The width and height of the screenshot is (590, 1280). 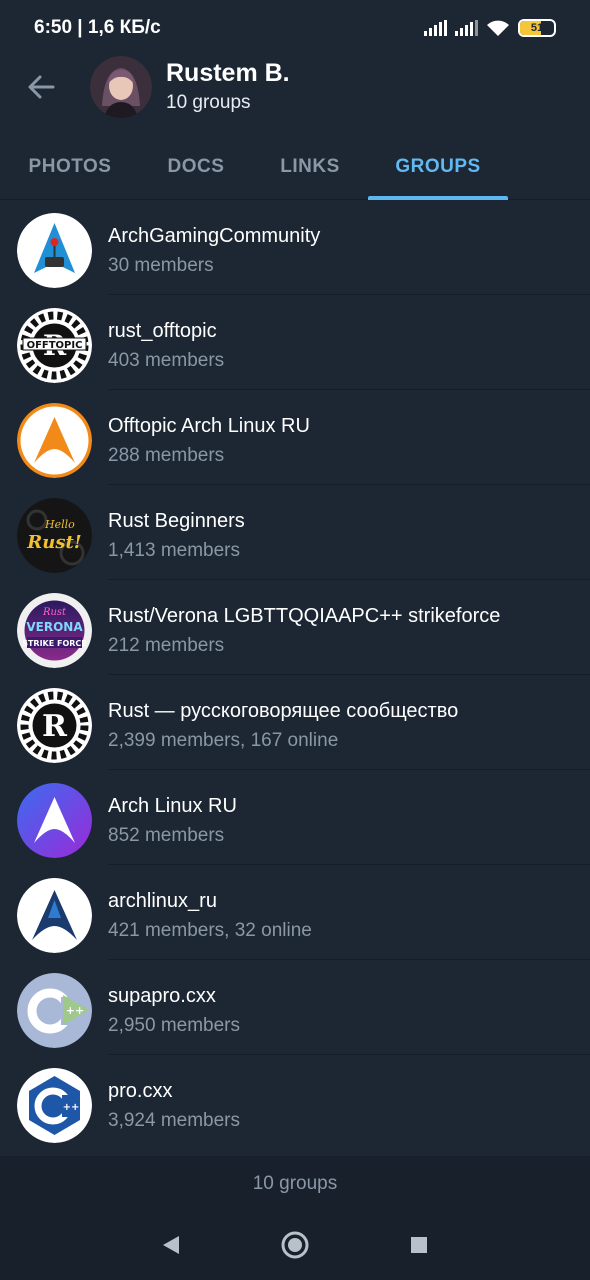 I want to click on tab-groups: GROUPS, so click(x=438, y=167).